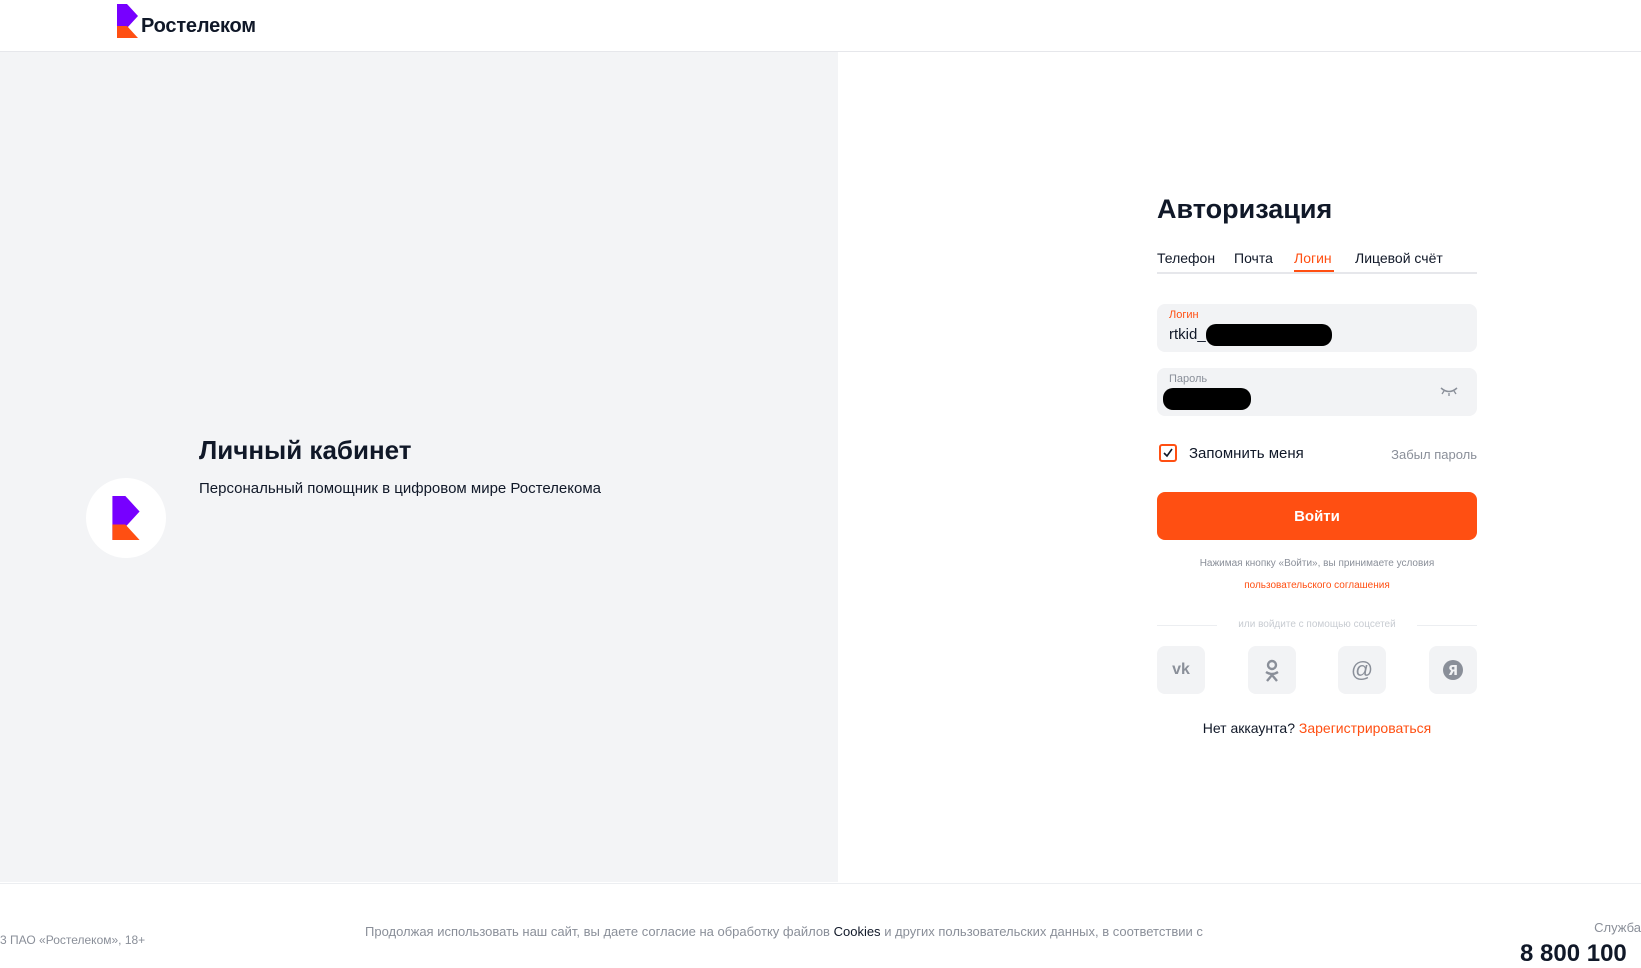  I want to click on ok-icon, so click(1272, 670).